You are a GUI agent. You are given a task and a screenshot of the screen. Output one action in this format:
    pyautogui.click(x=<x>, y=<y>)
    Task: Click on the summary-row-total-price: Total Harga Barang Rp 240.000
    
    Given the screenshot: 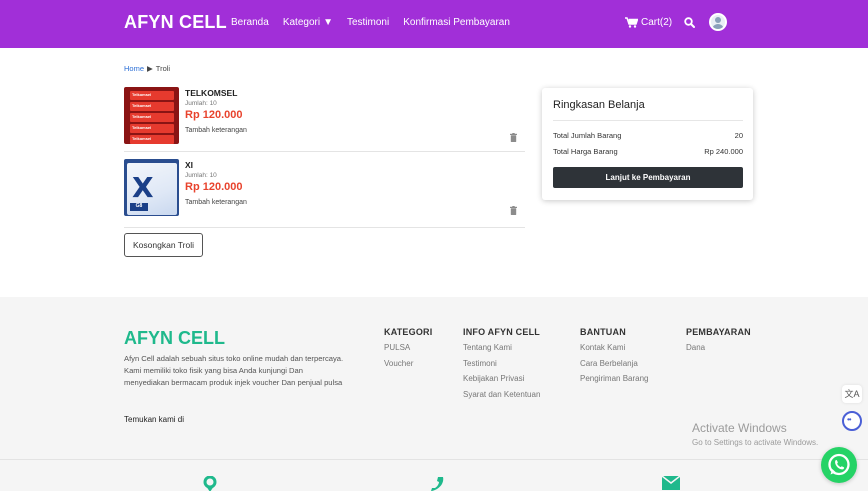 What is the action you would take?
    pyautogui.click(x=648, y=151)
    